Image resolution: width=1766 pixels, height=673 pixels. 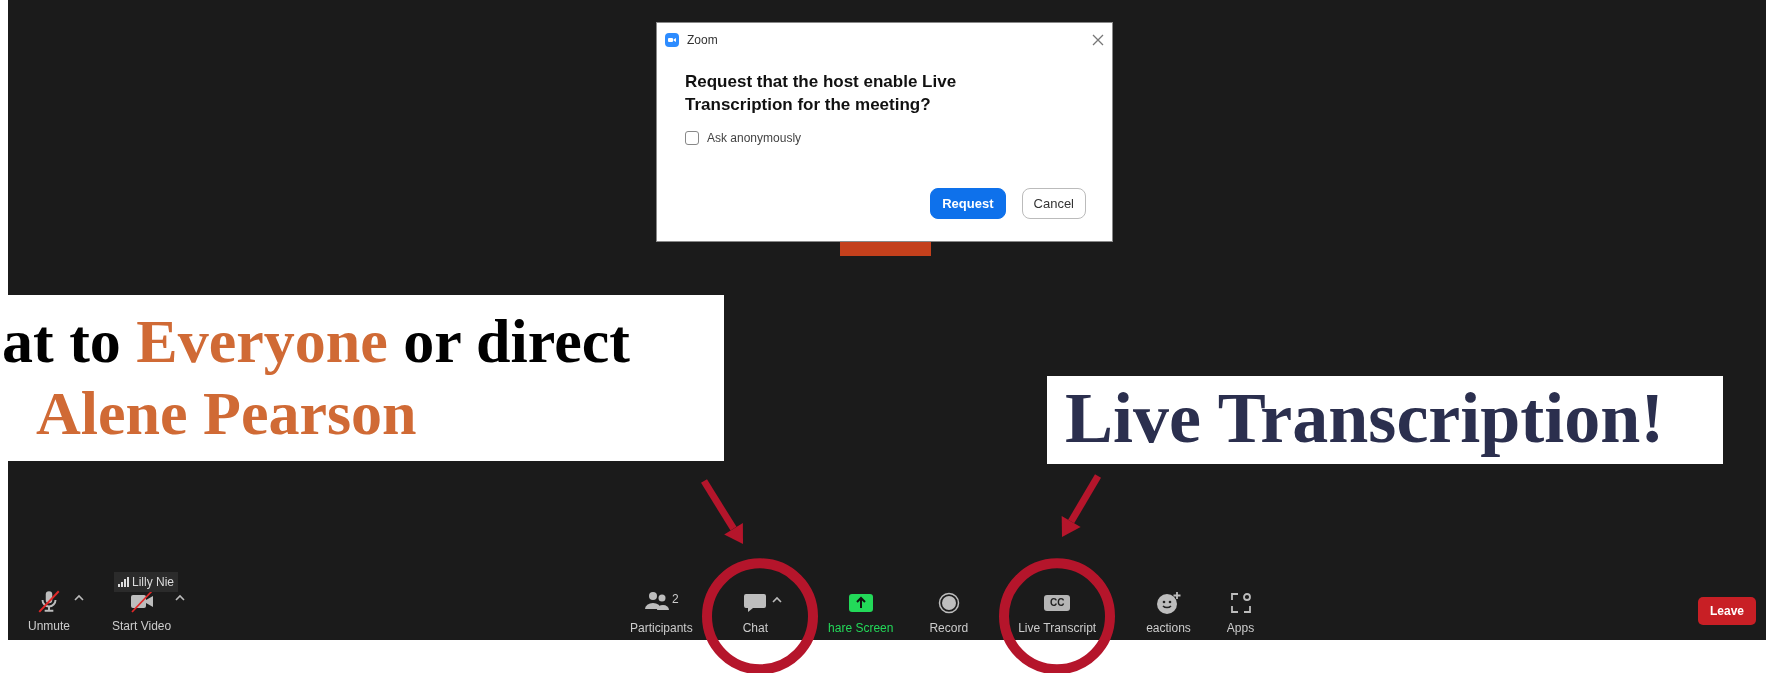 What do you see at coordinates (672, 40) in the screenshot?
I see `camera-logo-icon` at bounding box center [672, 40].